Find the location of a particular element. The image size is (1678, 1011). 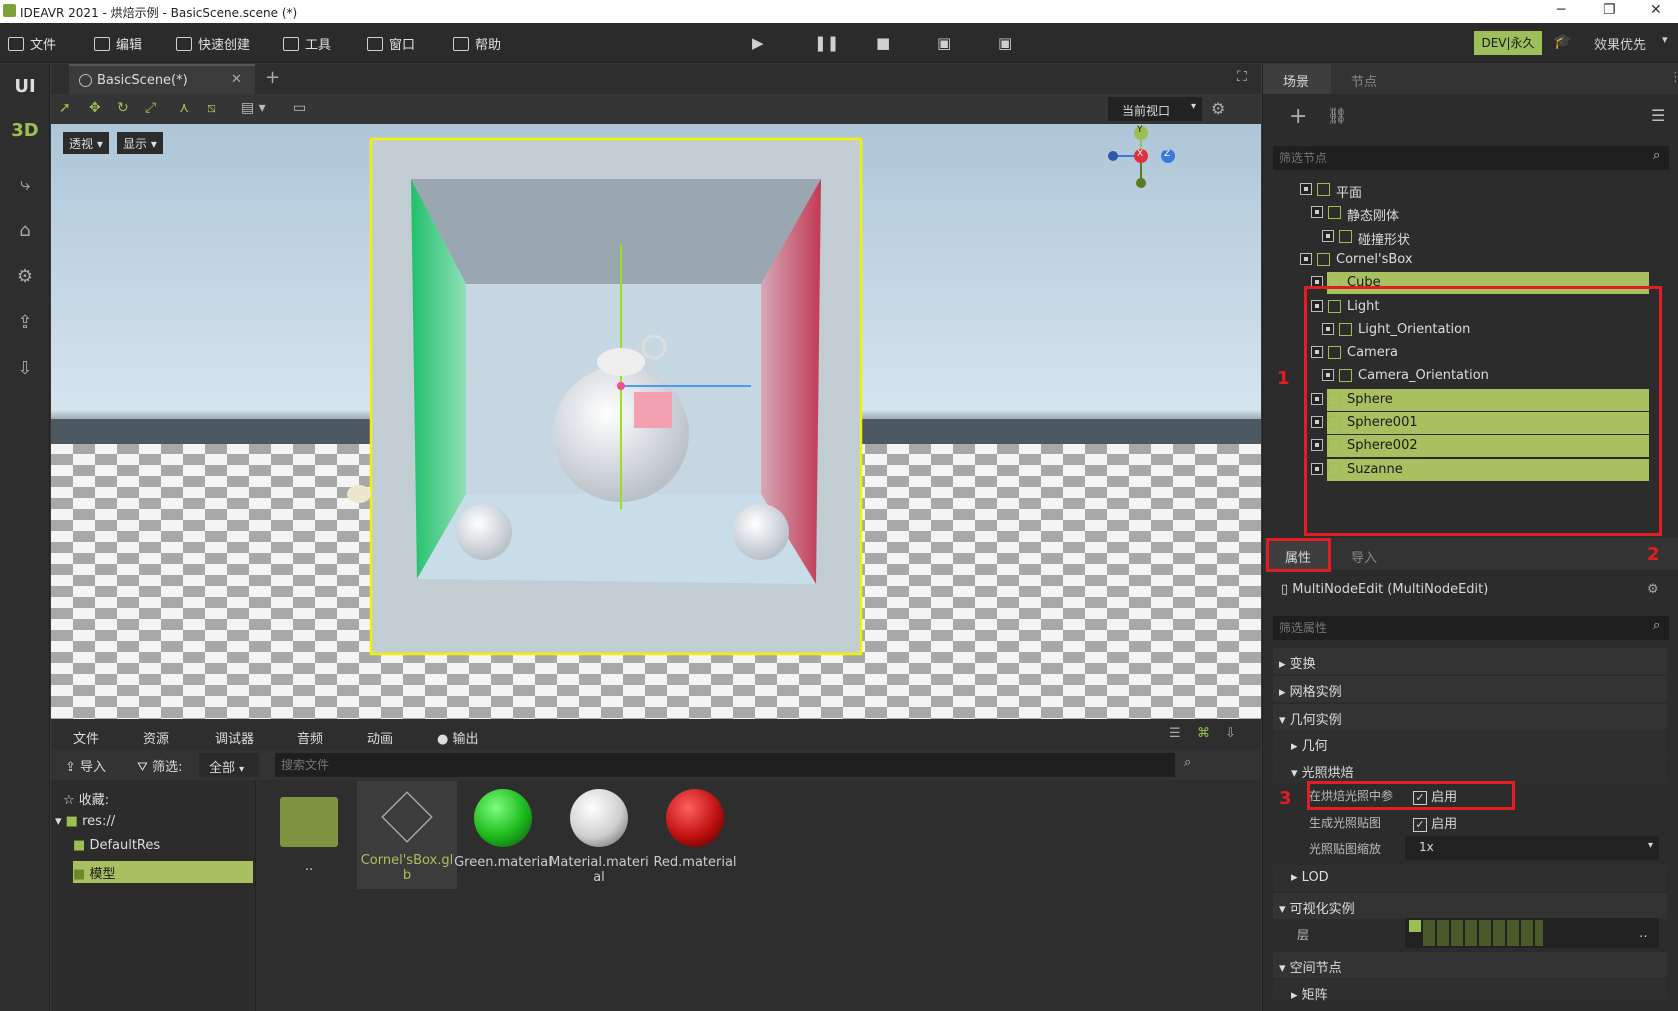

grid-view-icon: ⌘ is located at coordinates (1203, 733).